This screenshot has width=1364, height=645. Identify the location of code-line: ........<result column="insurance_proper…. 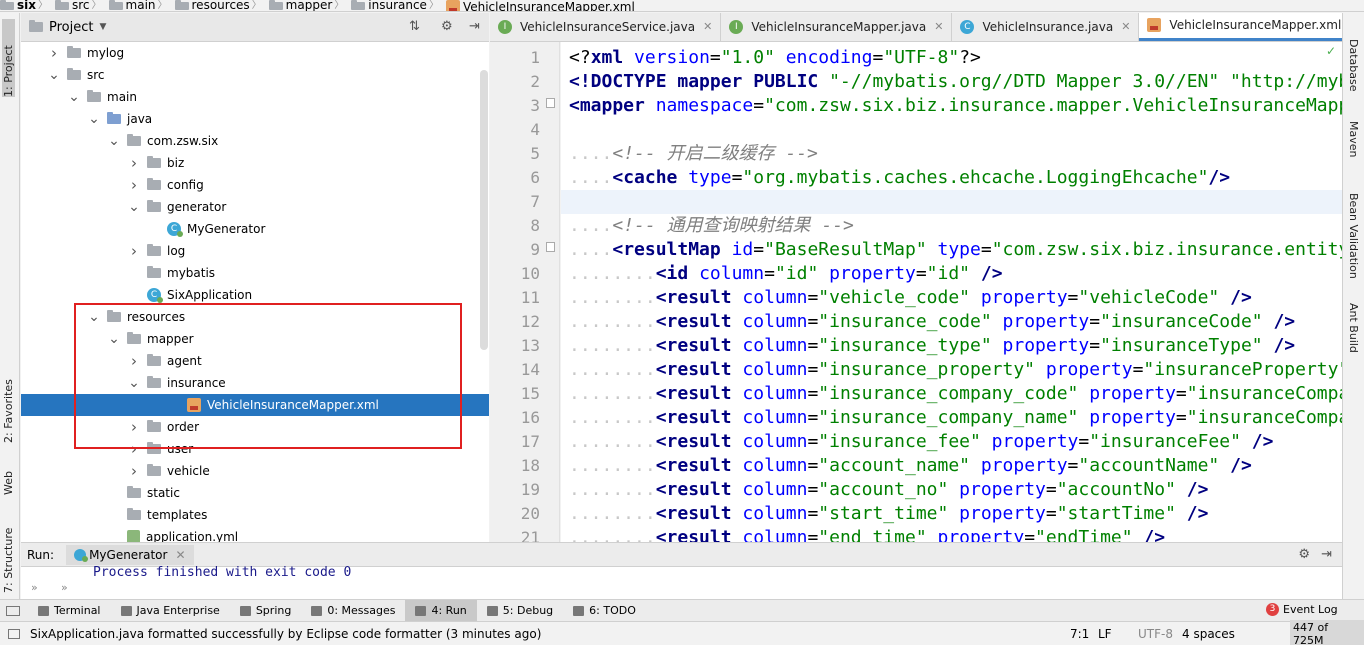
(951, 370).